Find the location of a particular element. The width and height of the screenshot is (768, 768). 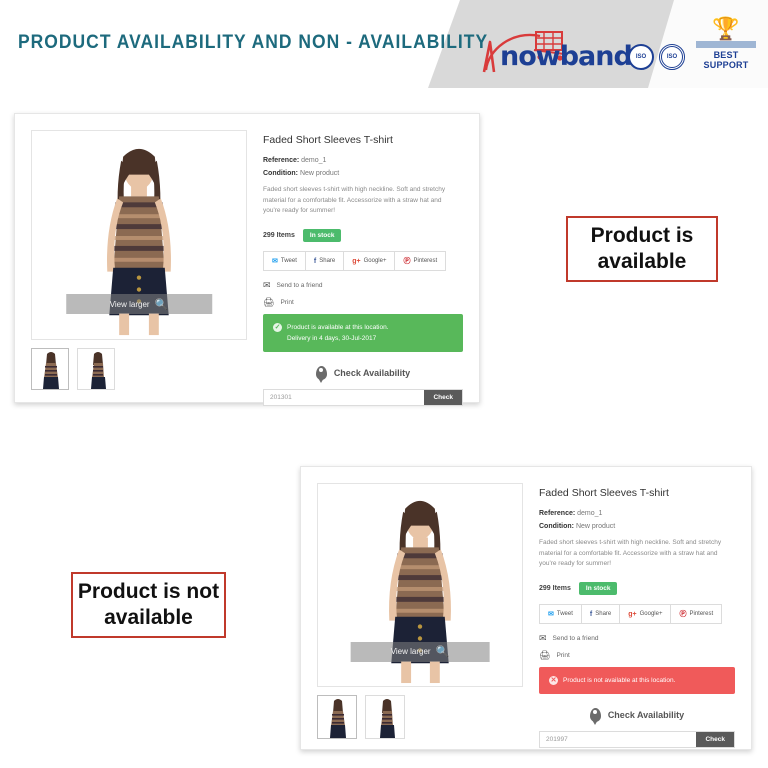

pinterest-button: Ⓟ Pinterest is located at coordinates (420, 261).